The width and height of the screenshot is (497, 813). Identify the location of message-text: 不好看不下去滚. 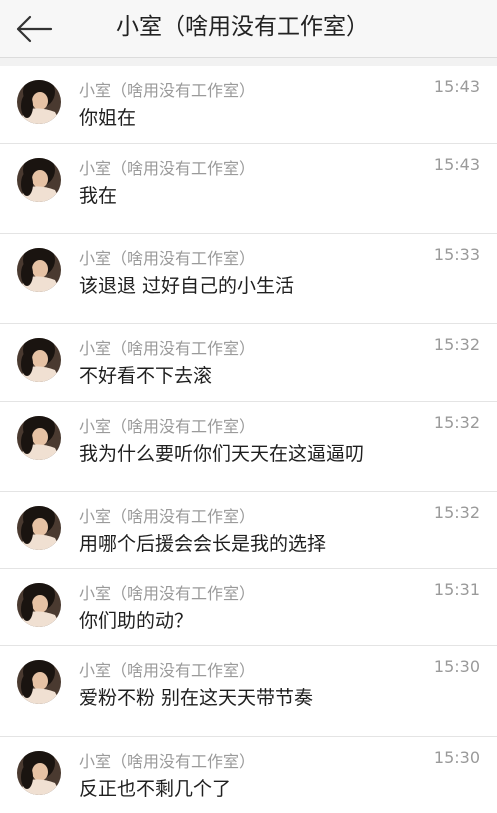
(146, 376).